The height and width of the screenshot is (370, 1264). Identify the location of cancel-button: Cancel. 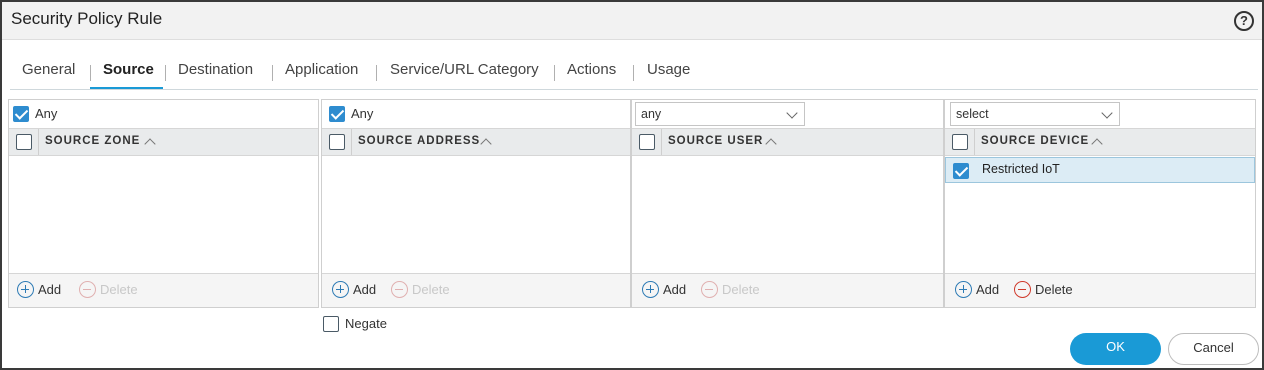
(1213, 349).